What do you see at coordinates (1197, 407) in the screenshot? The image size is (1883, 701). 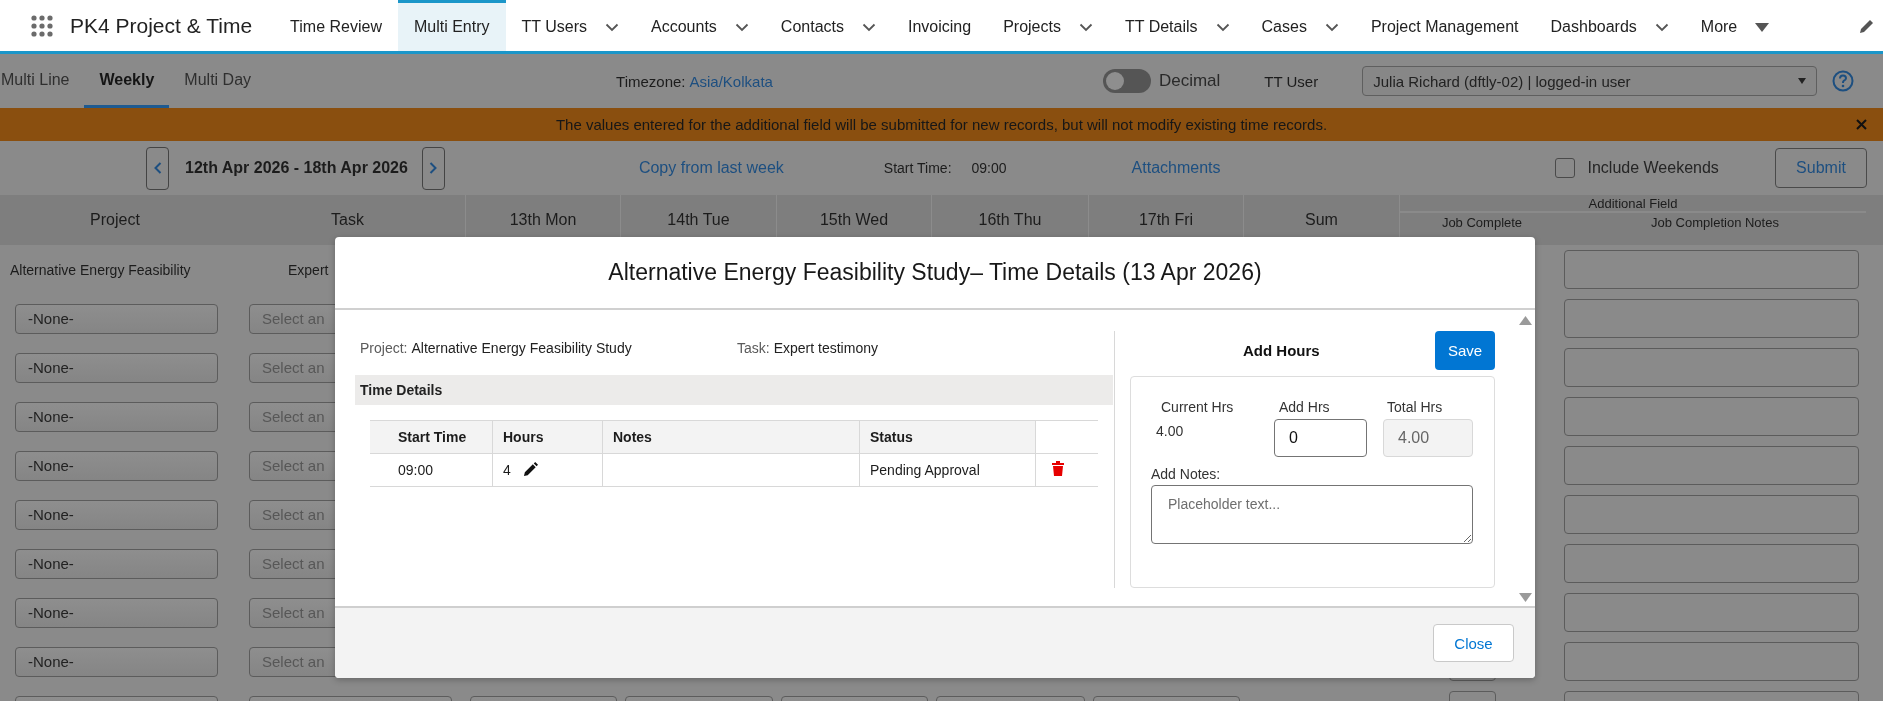 I see `field-label: Current Hrs` at bounding box center [1197, 407].